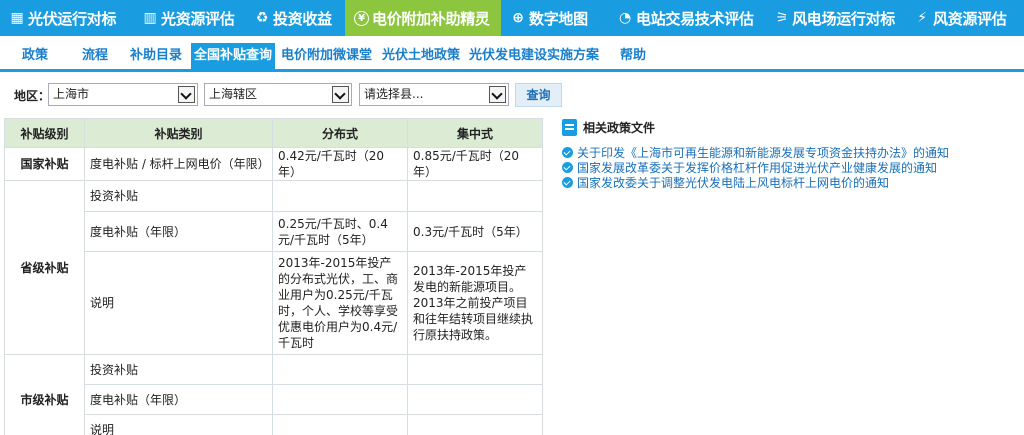 Image resolution: width=1024 pixels, height=435 pixels. Describe the element at coordinates (512, 95) in the screenshot. I see `region-filter: 地区： 上海市 上海辖区 请选择县... 查询` at that location.